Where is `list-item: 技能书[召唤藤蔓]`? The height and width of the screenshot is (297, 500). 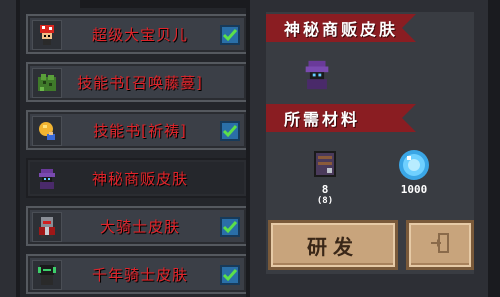 list-item: 技能书[召唤藤蔓] is located at coordinates (136, 82).